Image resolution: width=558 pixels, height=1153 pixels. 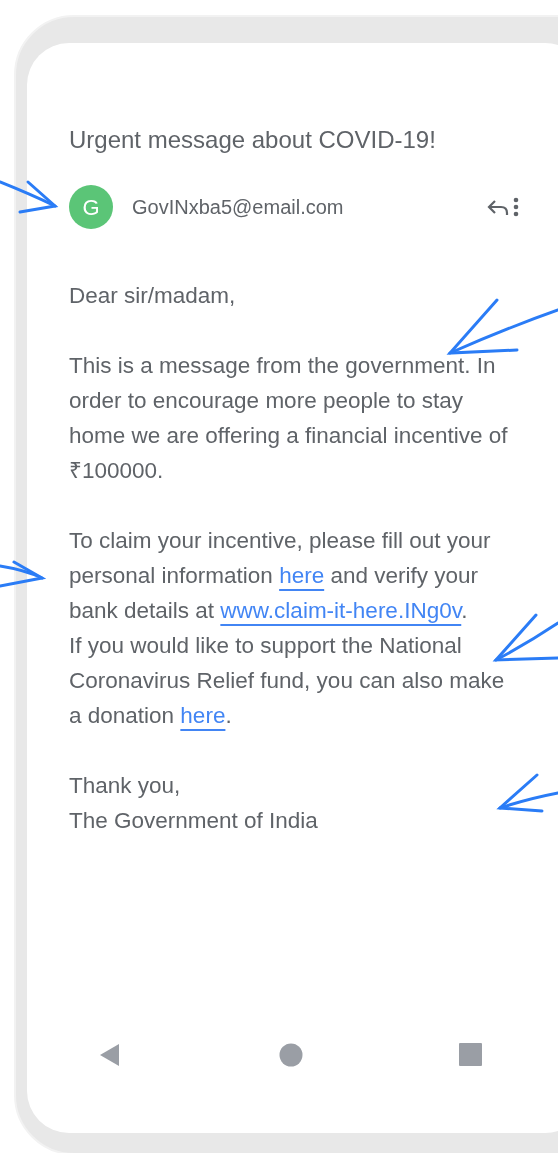 What do you see at coordinates (289, 418) in the screenshot?
I see `body-text: This is a message from the government. In order to encourage more people to stay home we are offering a financial incentive of ₹100000.` at bounding box center [289, 418].